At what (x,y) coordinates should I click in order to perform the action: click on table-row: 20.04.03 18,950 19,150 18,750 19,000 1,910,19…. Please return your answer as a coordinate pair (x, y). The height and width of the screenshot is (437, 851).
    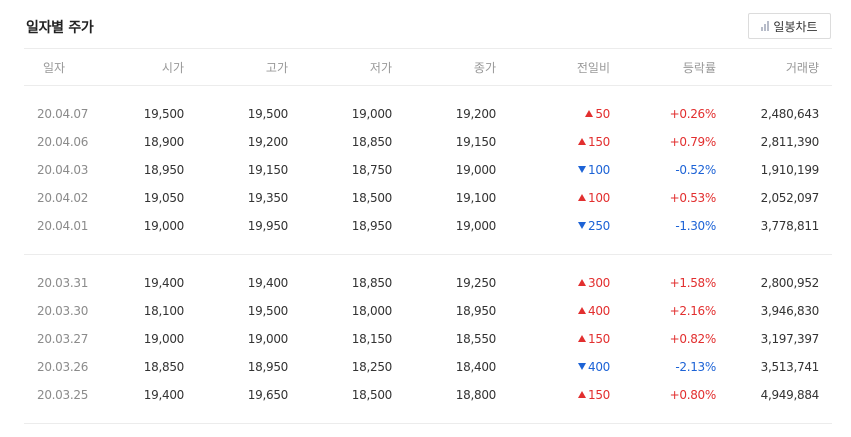
    Looking at the image, I should click on (428, 170).